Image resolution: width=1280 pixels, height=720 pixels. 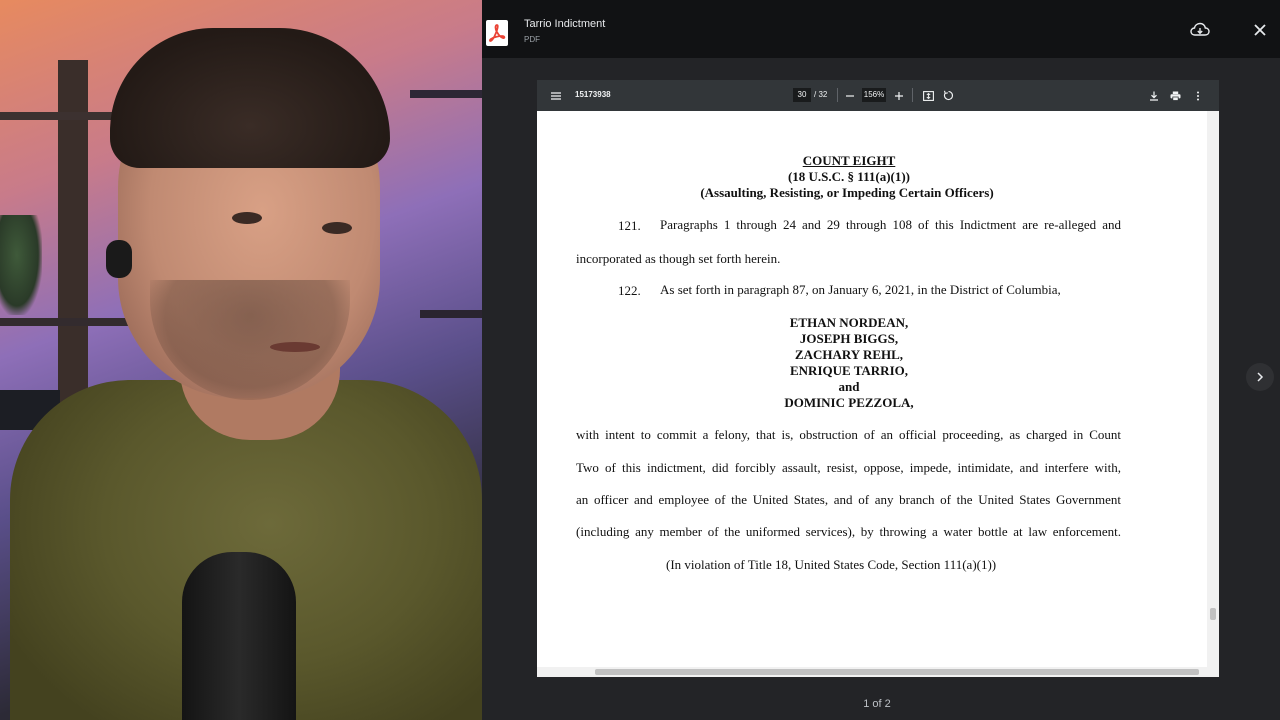 I want to click on defendant-name: JOSEPH BIGGS,, so click(x=849, y=338).